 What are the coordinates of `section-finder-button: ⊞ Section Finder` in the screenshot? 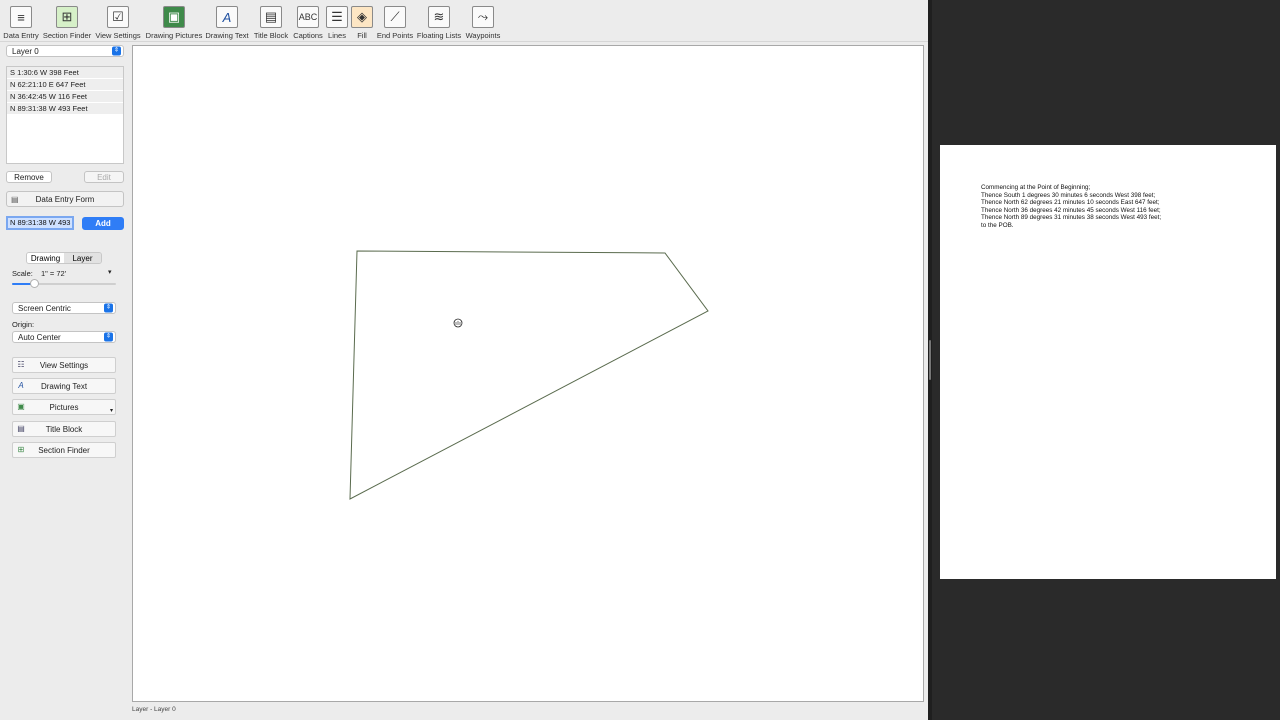 It's located at (64, 450).